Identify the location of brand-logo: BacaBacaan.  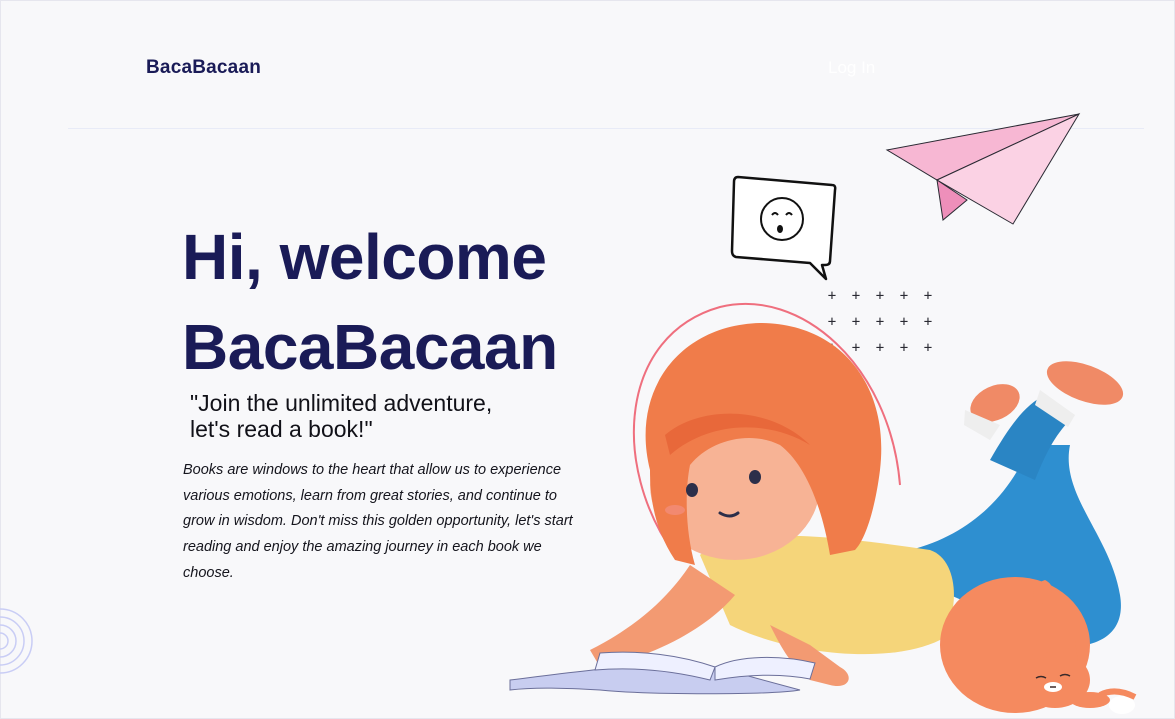
(203, 68).